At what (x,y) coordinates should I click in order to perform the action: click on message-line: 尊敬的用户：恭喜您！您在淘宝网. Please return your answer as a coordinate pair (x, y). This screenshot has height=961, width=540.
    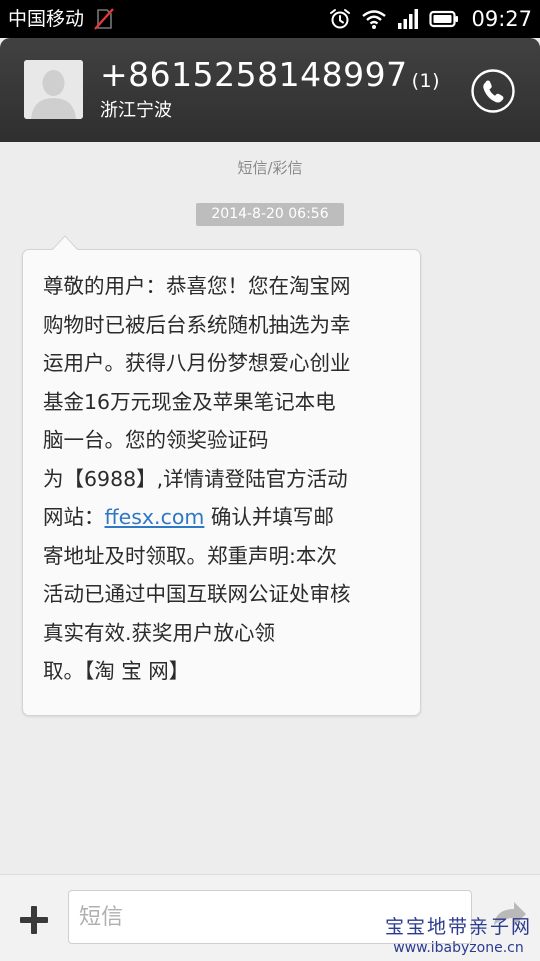
    Looking at the image, I should click on (223, 286).